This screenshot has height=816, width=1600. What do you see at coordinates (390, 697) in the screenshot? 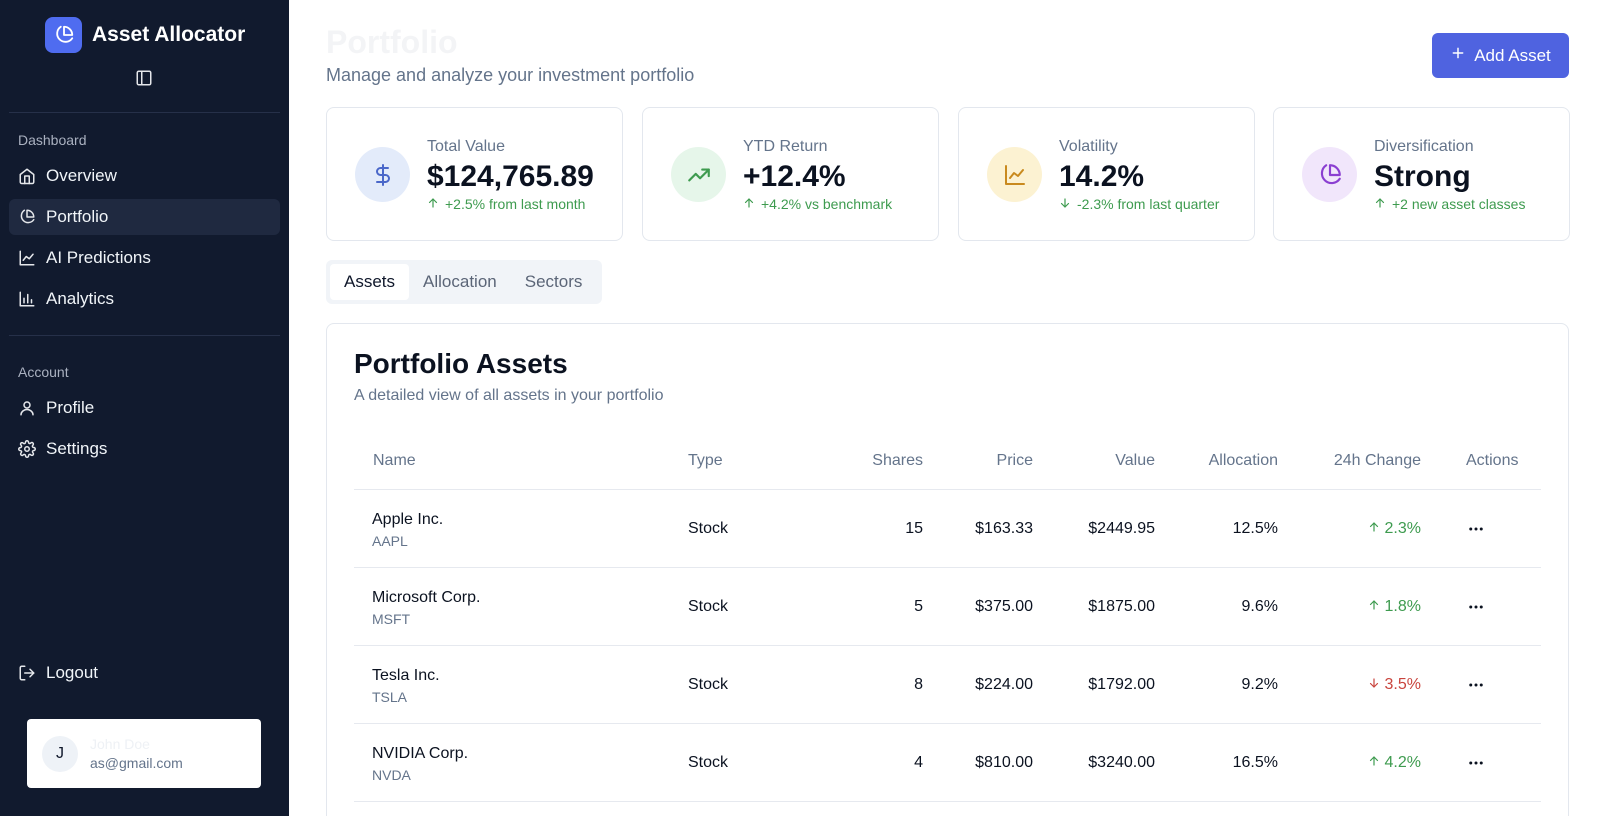
I see `asset-ticker: TSLA` at bounding box center [390, 697].